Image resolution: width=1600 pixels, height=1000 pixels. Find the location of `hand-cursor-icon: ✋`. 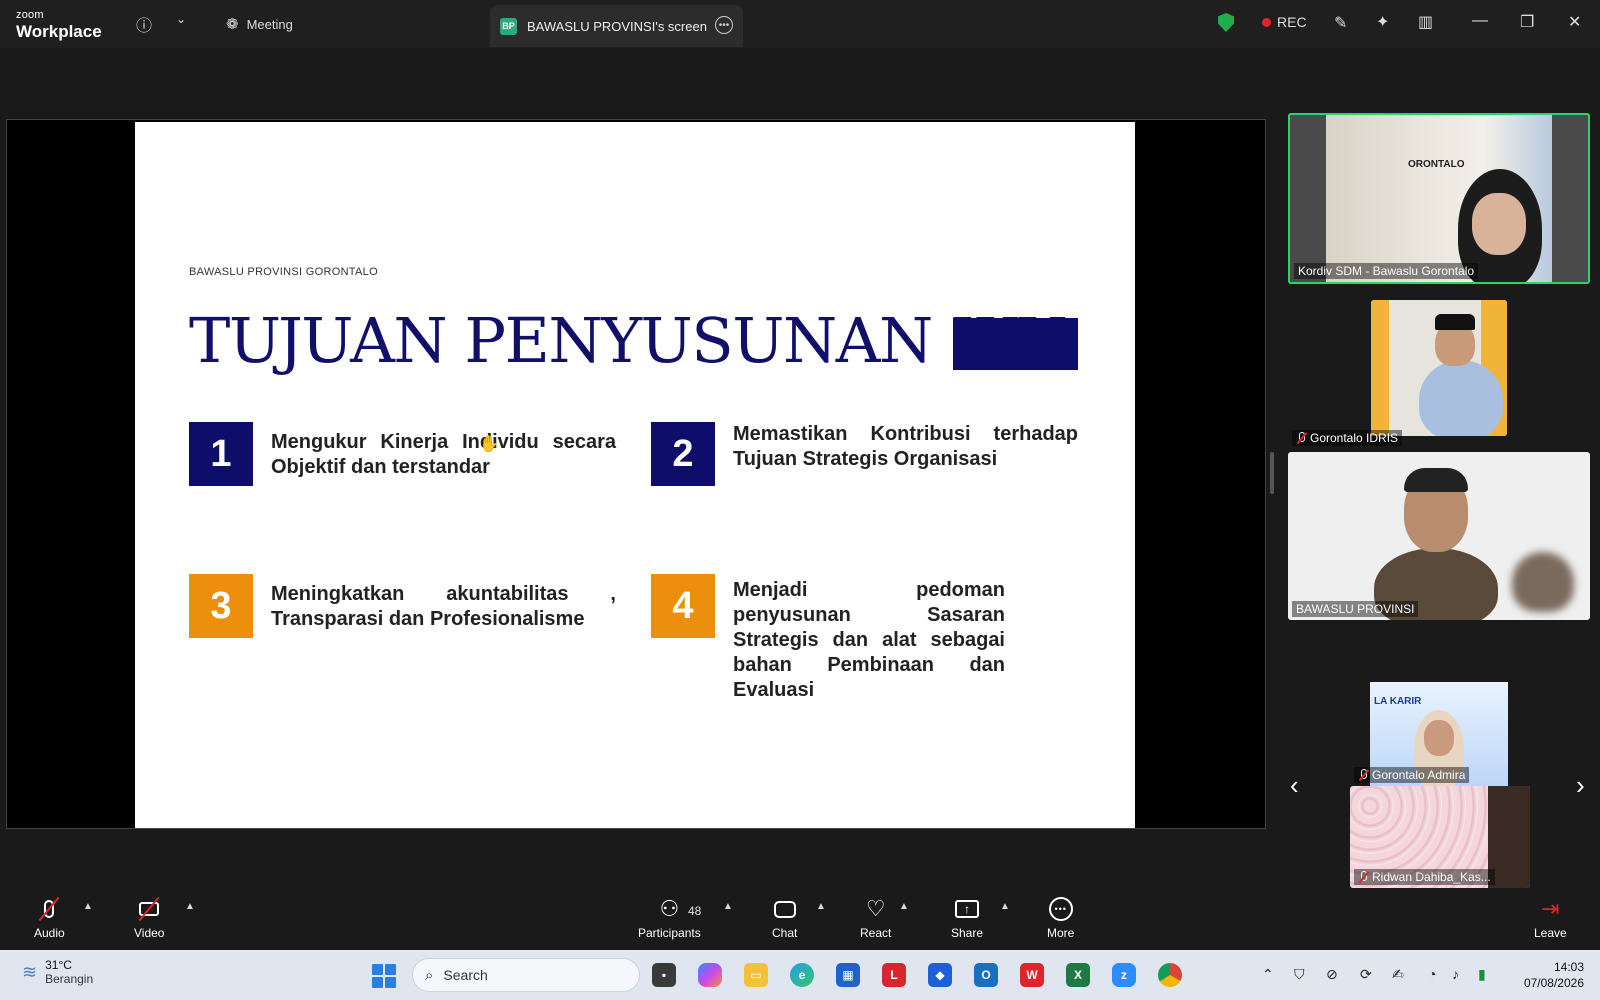

hand-cursor-icon: ✋ is located at coordinates (489, 444).